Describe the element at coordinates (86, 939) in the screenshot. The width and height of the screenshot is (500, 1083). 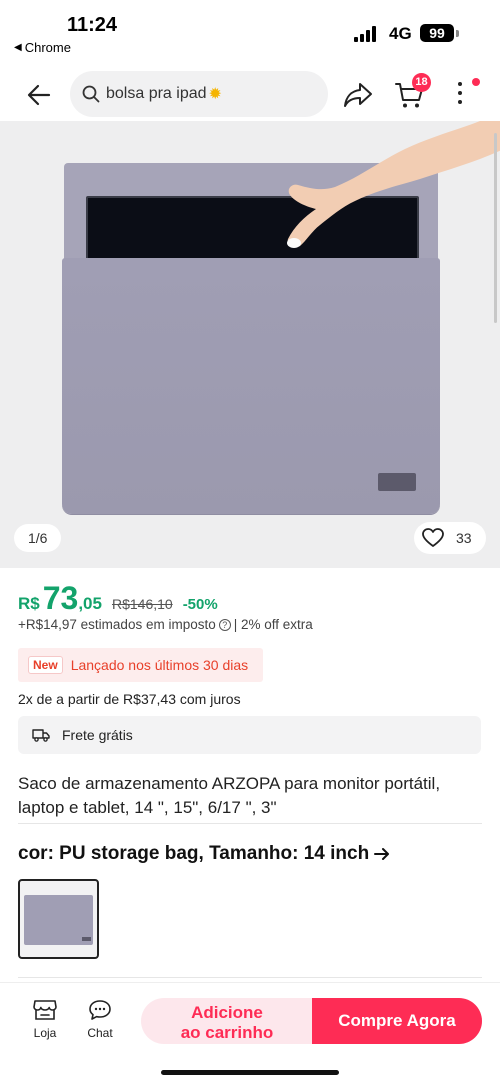
I see `thumbnail-bag-tag` at that location.